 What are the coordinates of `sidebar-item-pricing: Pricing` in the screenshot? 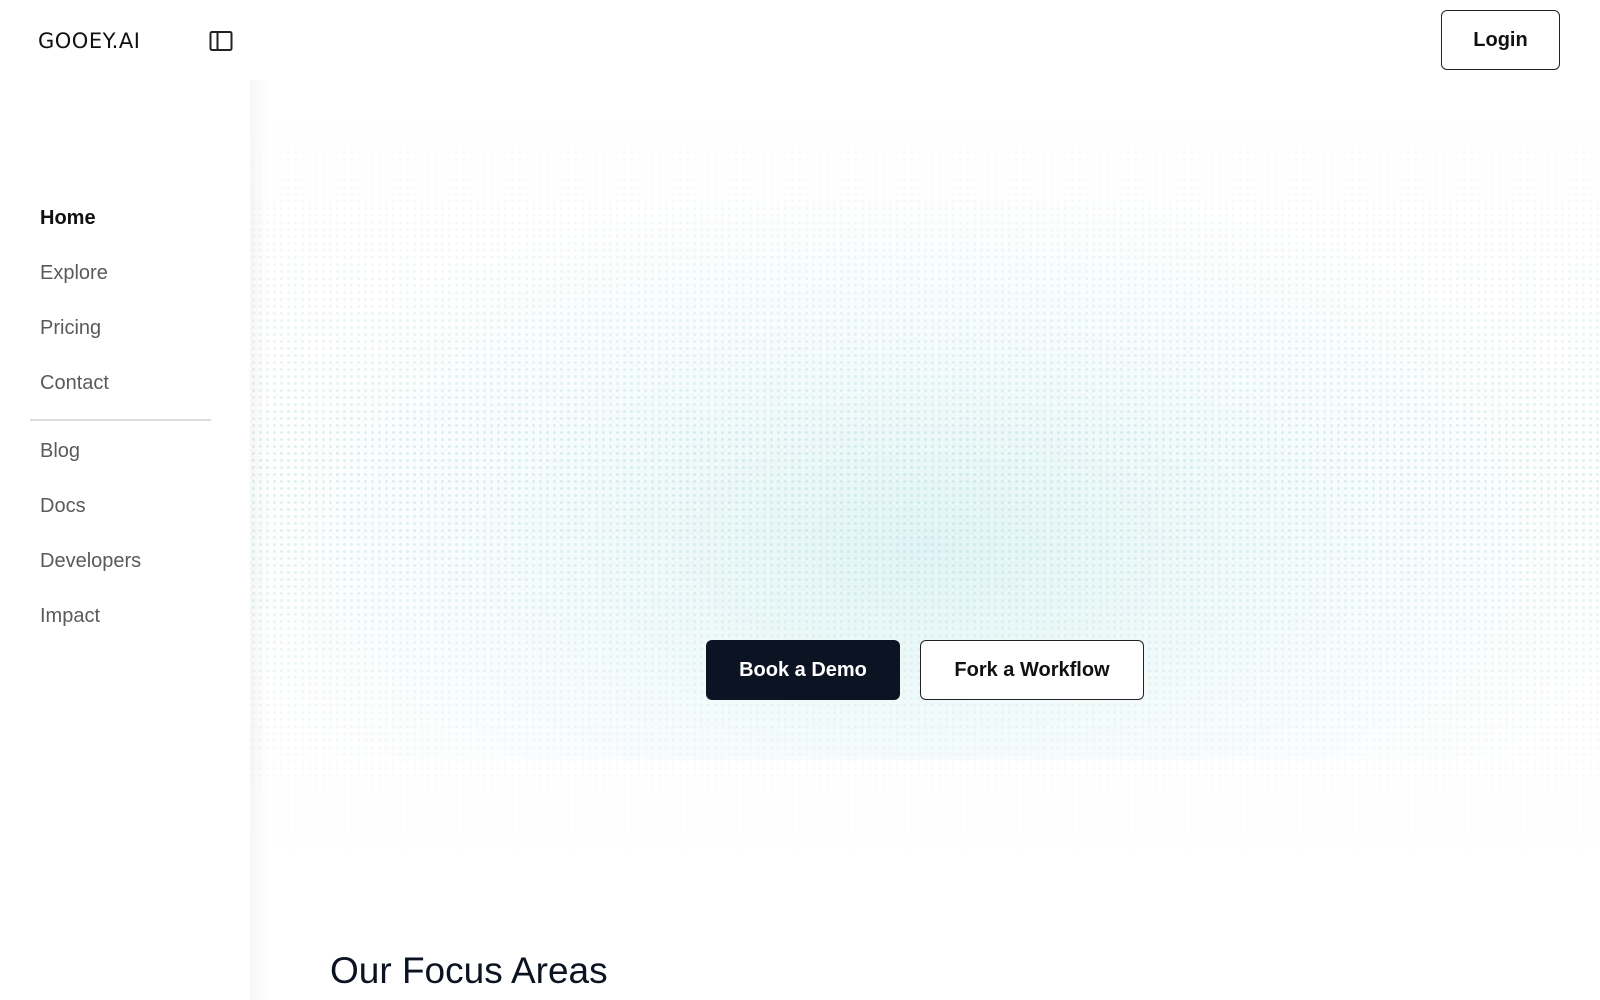 It's located at (70, 328).